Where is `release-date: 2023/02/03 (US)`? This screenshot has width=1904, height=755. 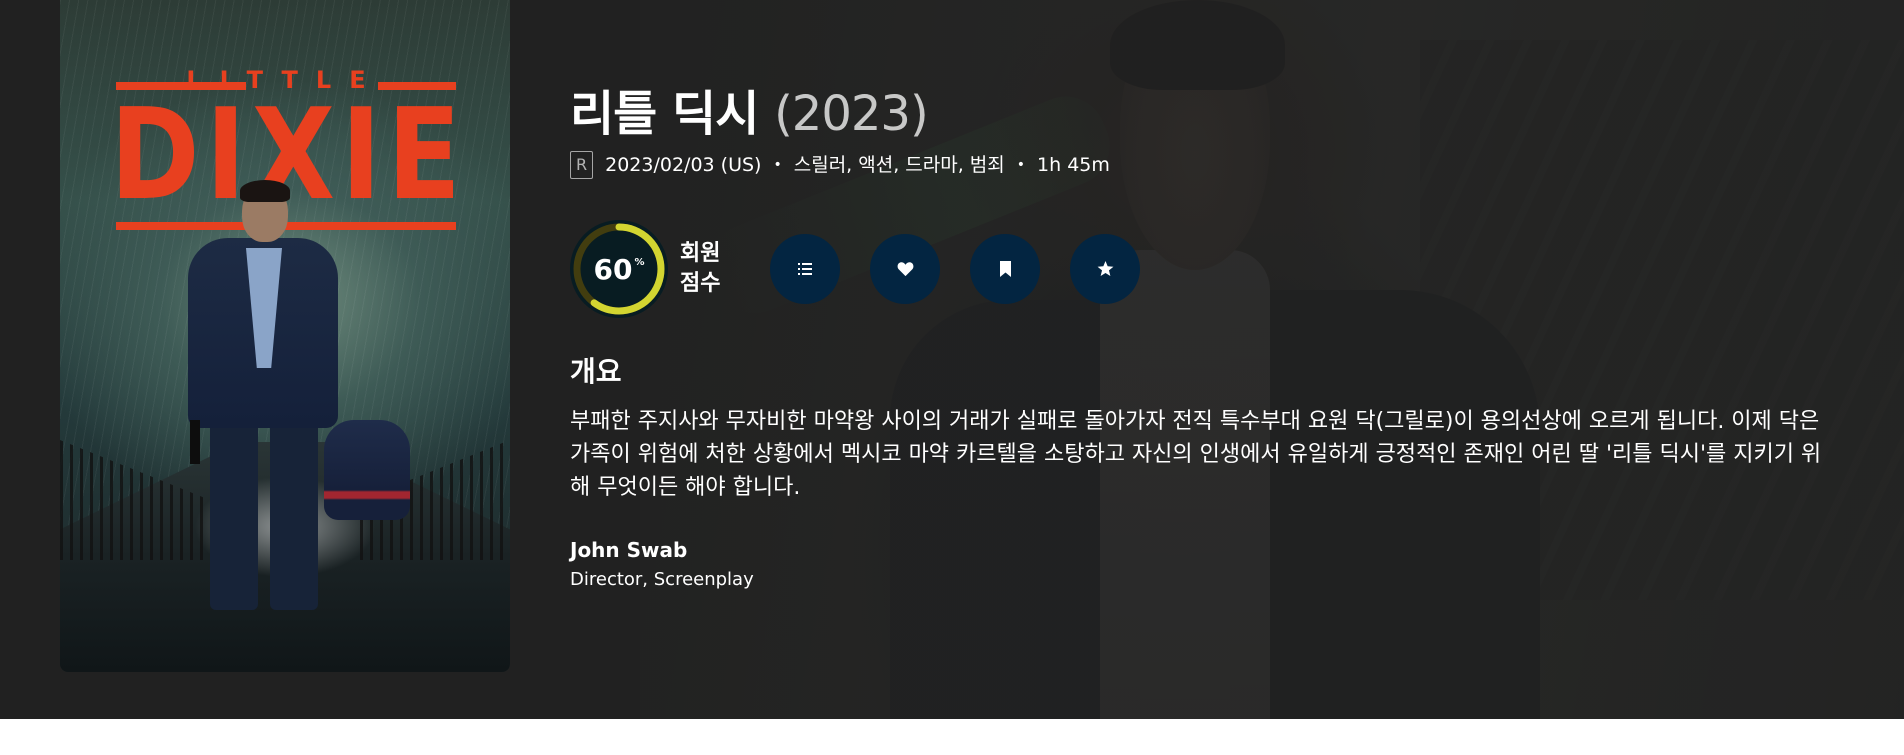 release-date: 2023/02/03 (US) is located at coordinates (683, 165).